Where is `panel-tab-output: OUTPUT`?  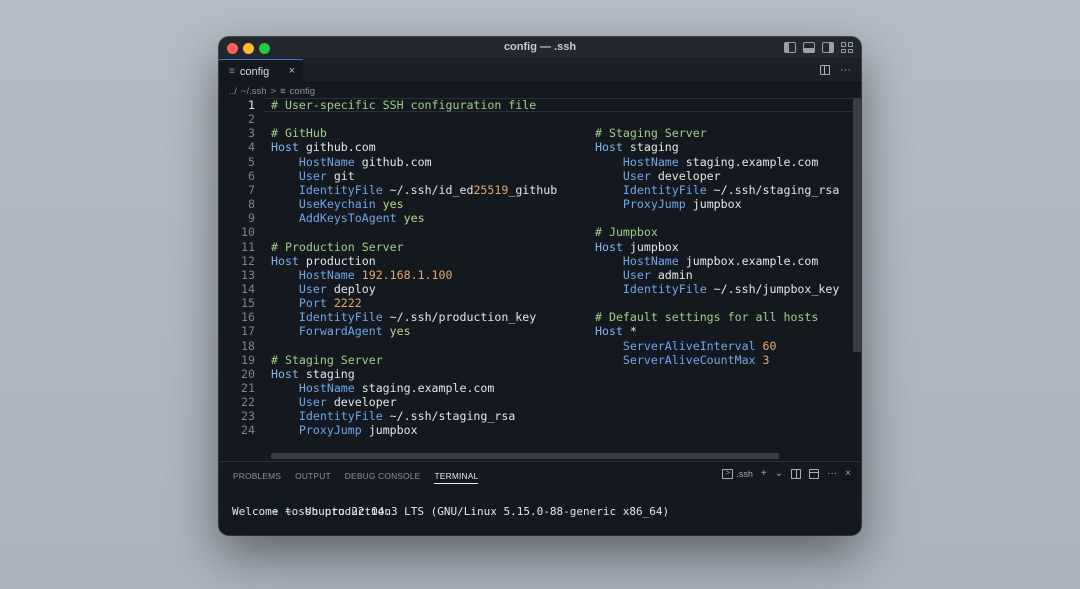
panel-tab-output: OUTPUT is located at coordinates (313, 477).